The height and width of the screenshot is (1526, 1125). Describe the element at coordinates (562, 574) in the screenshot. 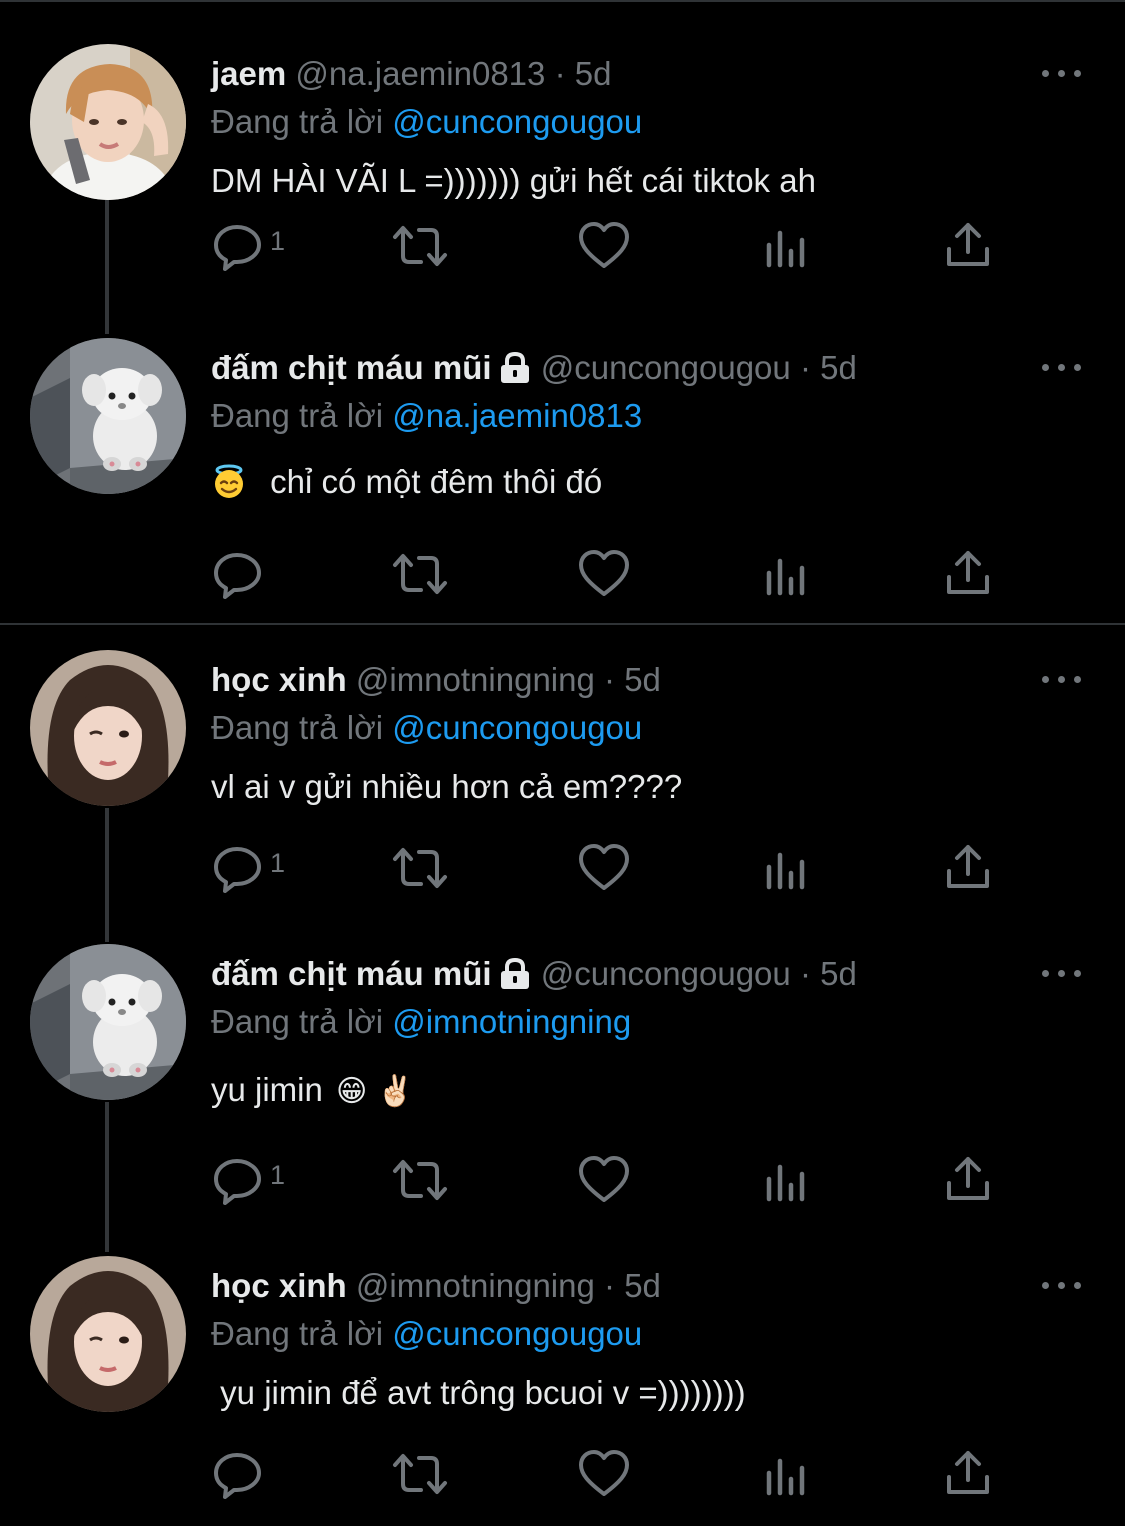

I see `tweet-actions` at that location.